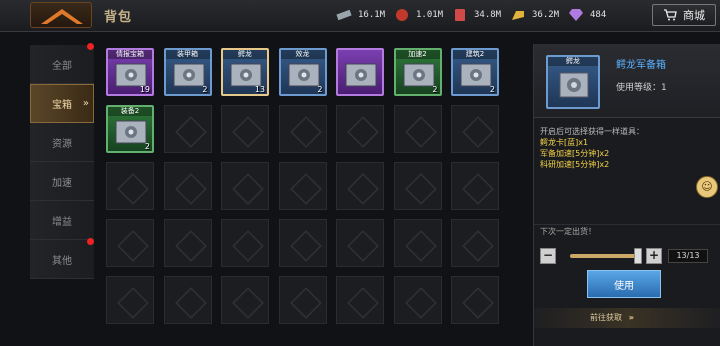 Image resolution: width=720 pixels, height=346 pixels. Describe the element at coordinates (606, 317) in the screenshot. I see `goto-label: 前往获取` at that location.